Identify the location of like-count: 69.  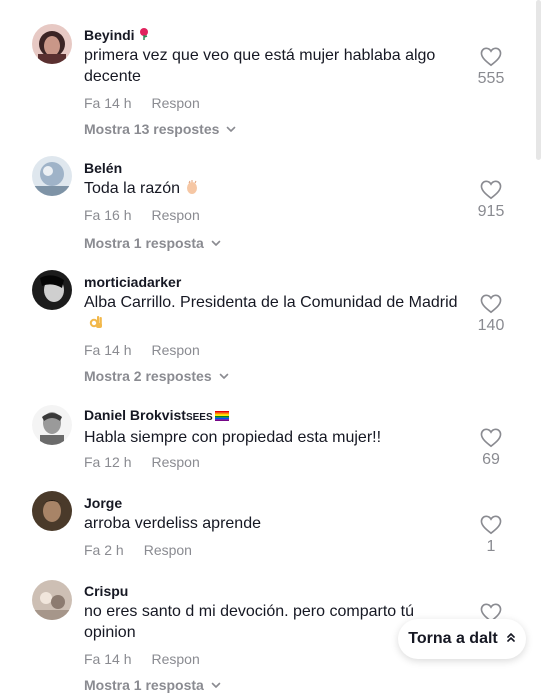
(491, 459).